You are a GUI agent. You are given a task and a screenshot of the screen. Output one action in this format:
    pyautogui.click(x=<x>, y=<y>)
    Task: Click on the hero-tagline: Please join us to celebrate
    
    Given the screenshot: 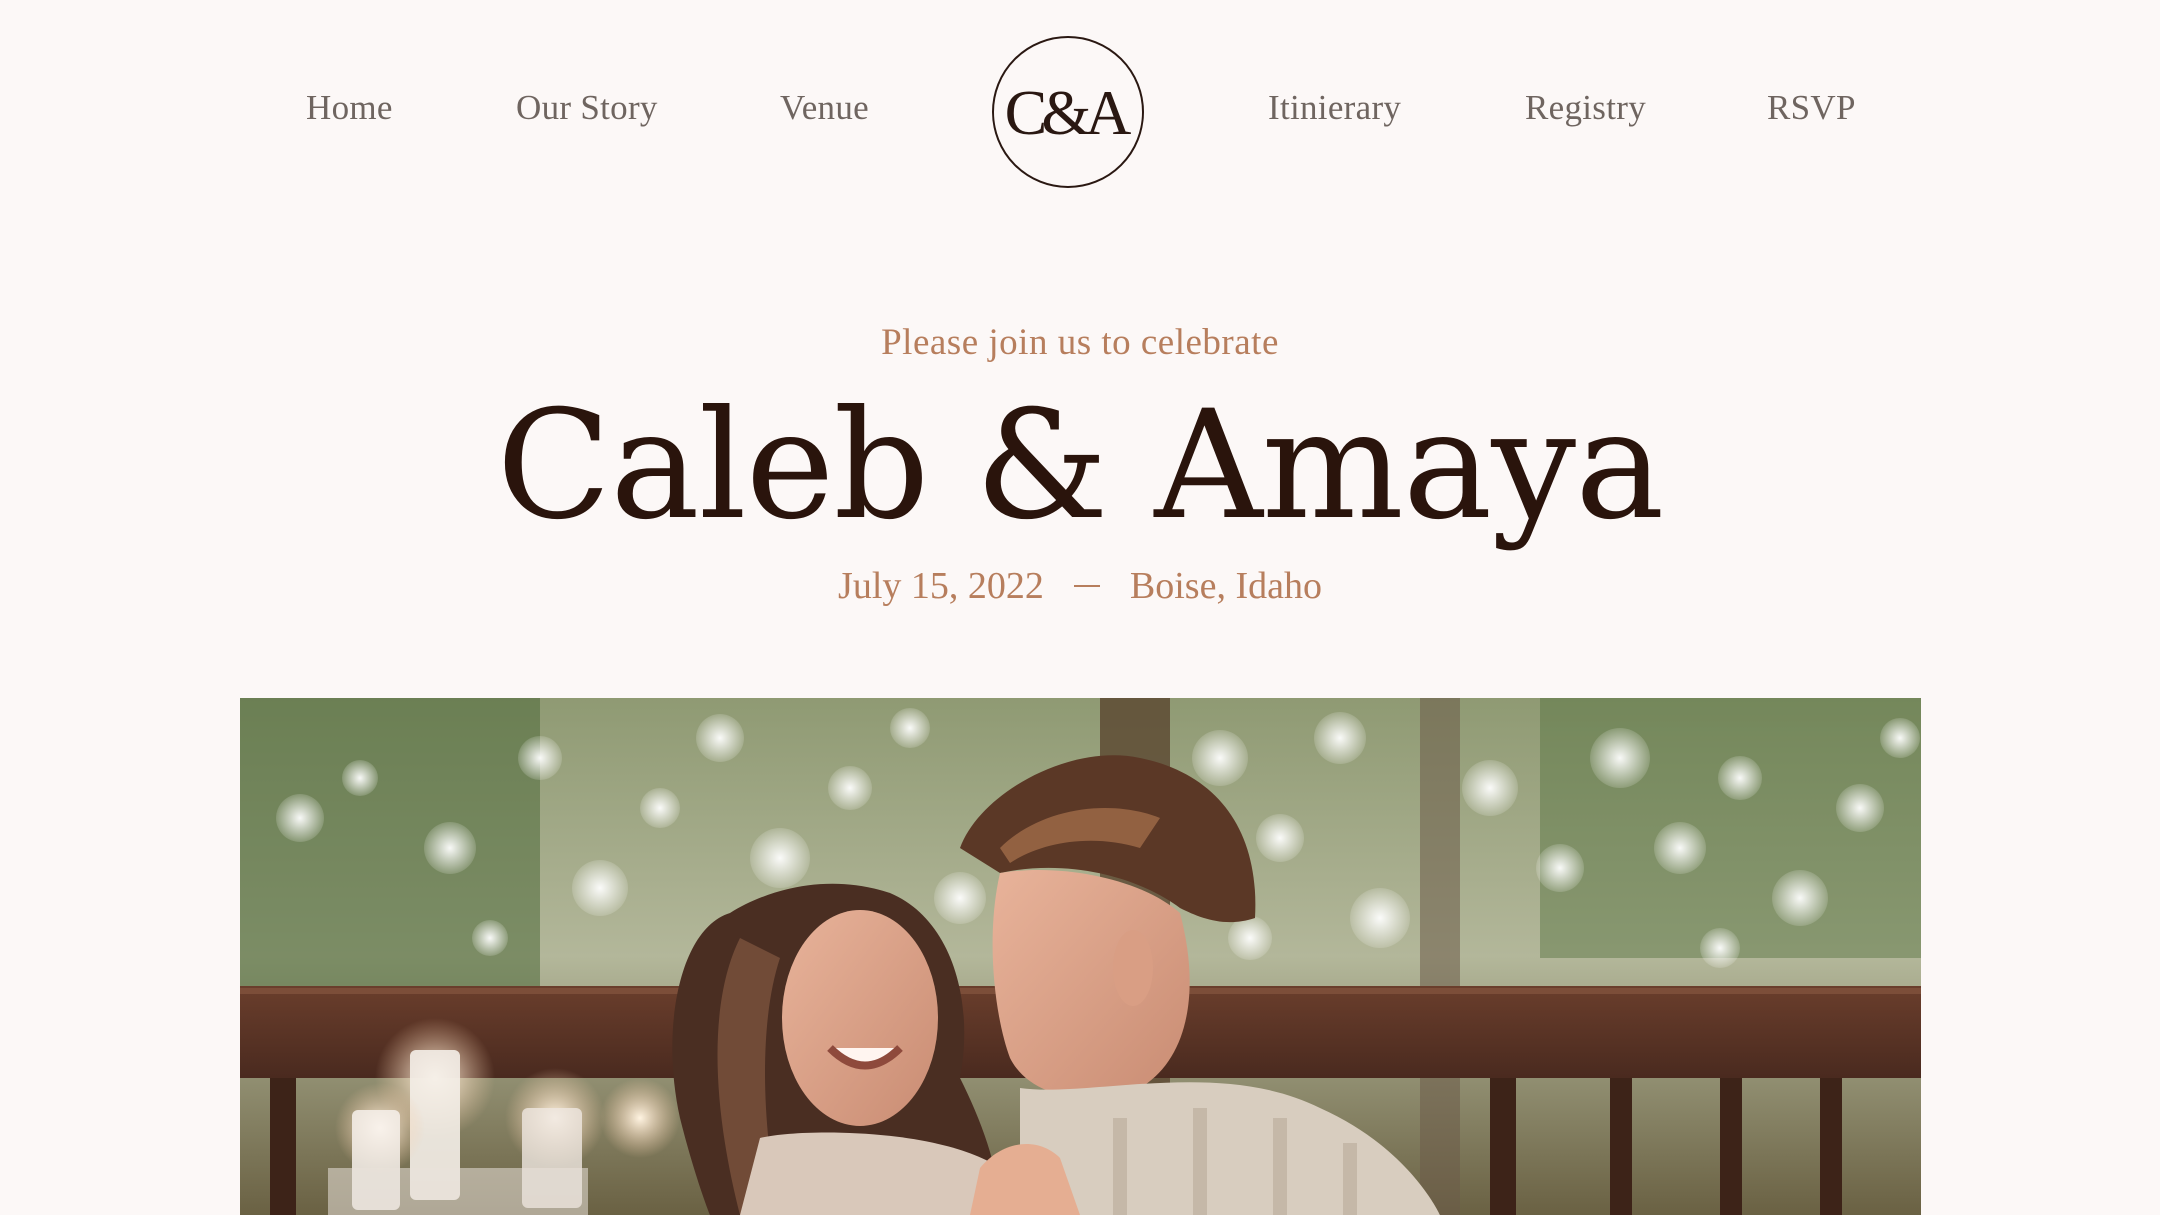 What is the action you would take?
    pyautogui.click(x=1080, y=342)
    